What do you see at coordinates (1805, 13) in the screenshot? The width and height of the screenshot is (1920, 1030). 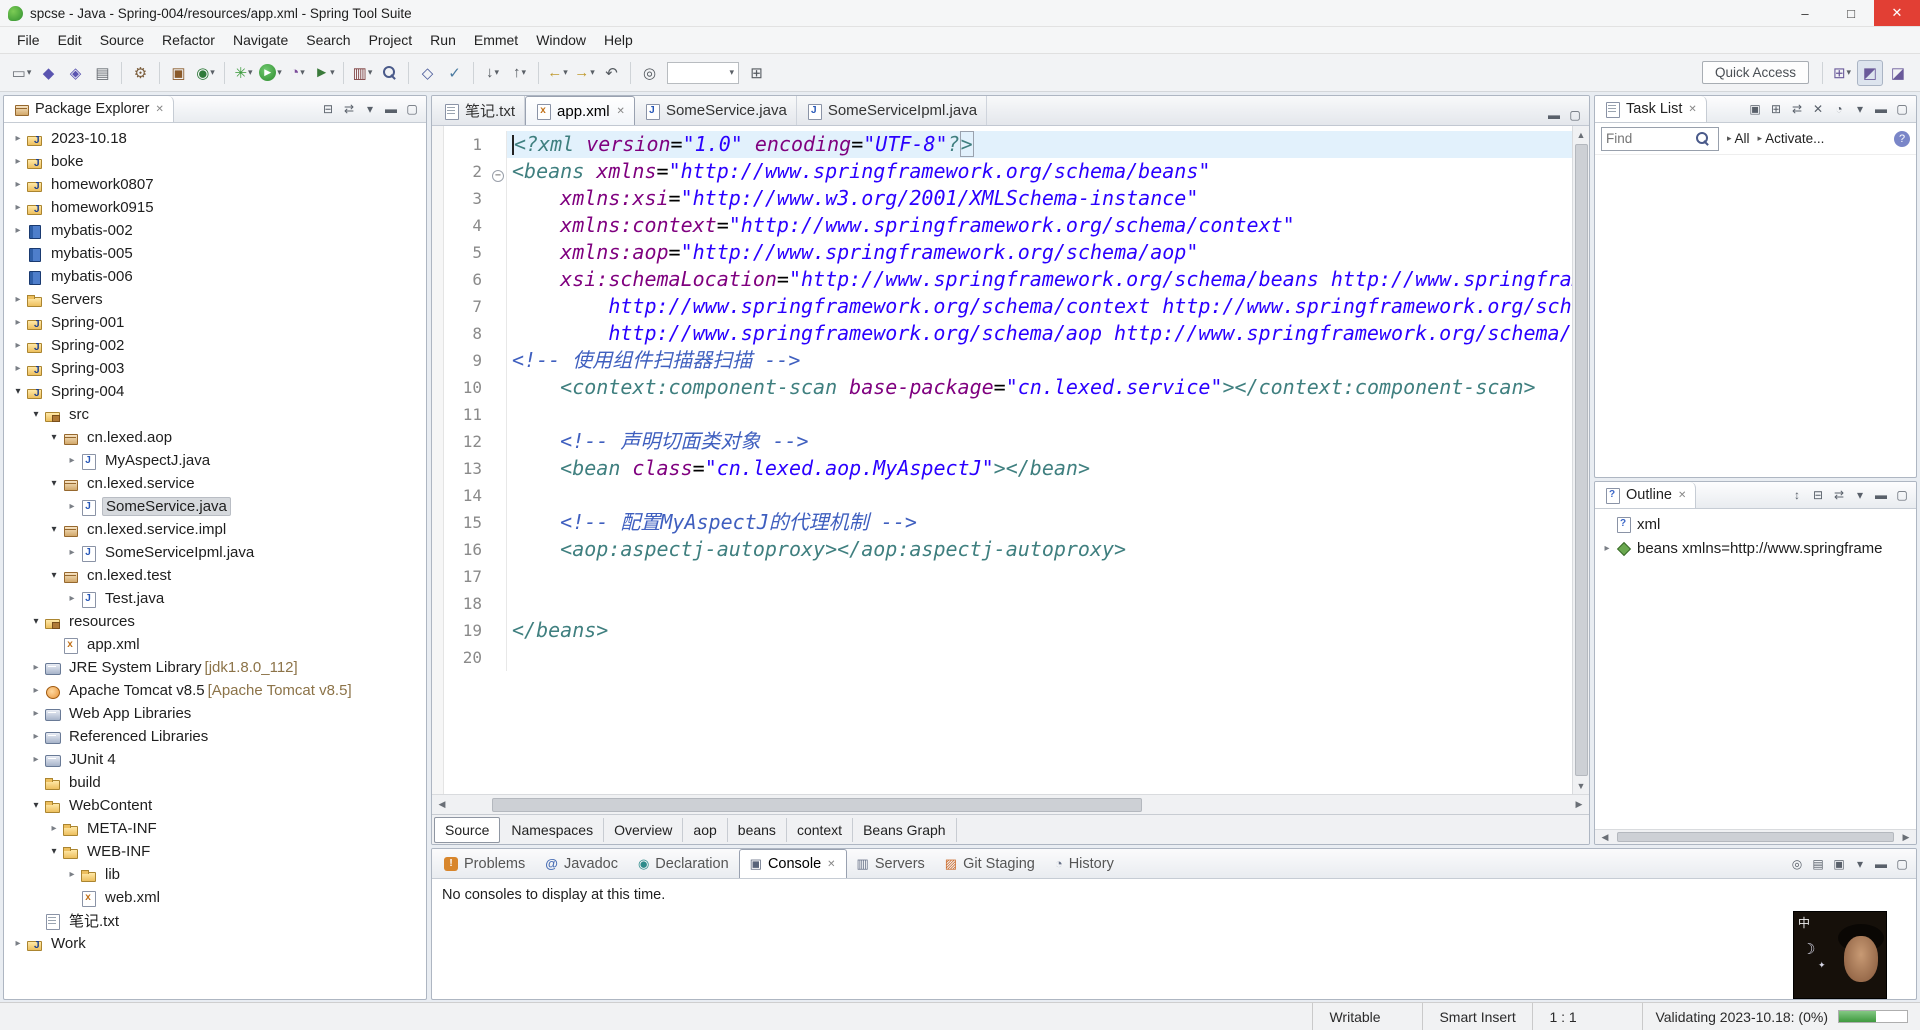 I see `window-minimize-button: –` at bounding box center [1805, 13].